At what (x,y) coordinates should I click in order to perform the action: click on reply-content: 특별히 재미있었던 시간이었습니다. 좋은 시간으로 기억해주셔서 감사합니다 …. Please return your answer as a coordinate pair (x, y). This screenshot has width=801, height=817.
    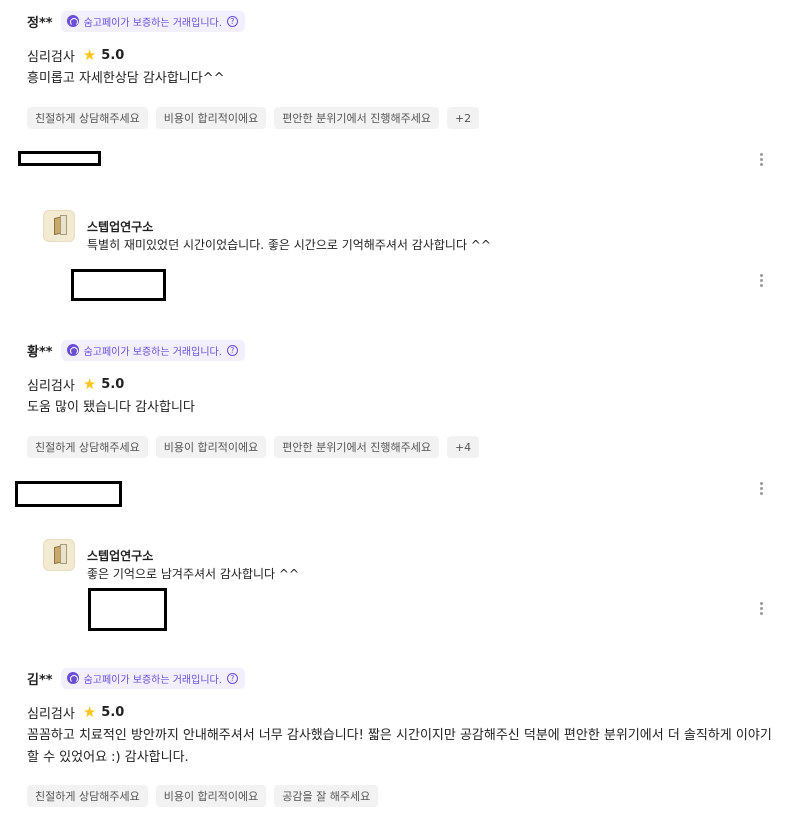
    Looking at the image, I should click on (289, 245).